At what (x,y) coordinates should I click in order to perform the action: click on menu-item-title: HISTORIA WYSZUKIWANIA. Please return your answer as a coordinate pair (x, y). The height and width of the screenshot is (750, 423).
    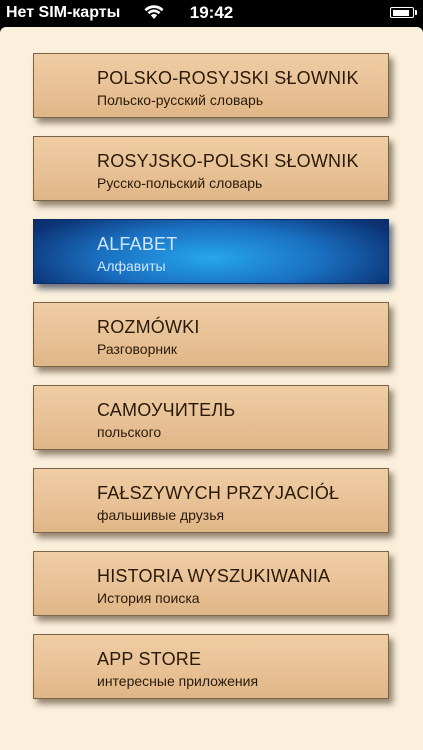
    Looking at the image, I should click on (214, 576).